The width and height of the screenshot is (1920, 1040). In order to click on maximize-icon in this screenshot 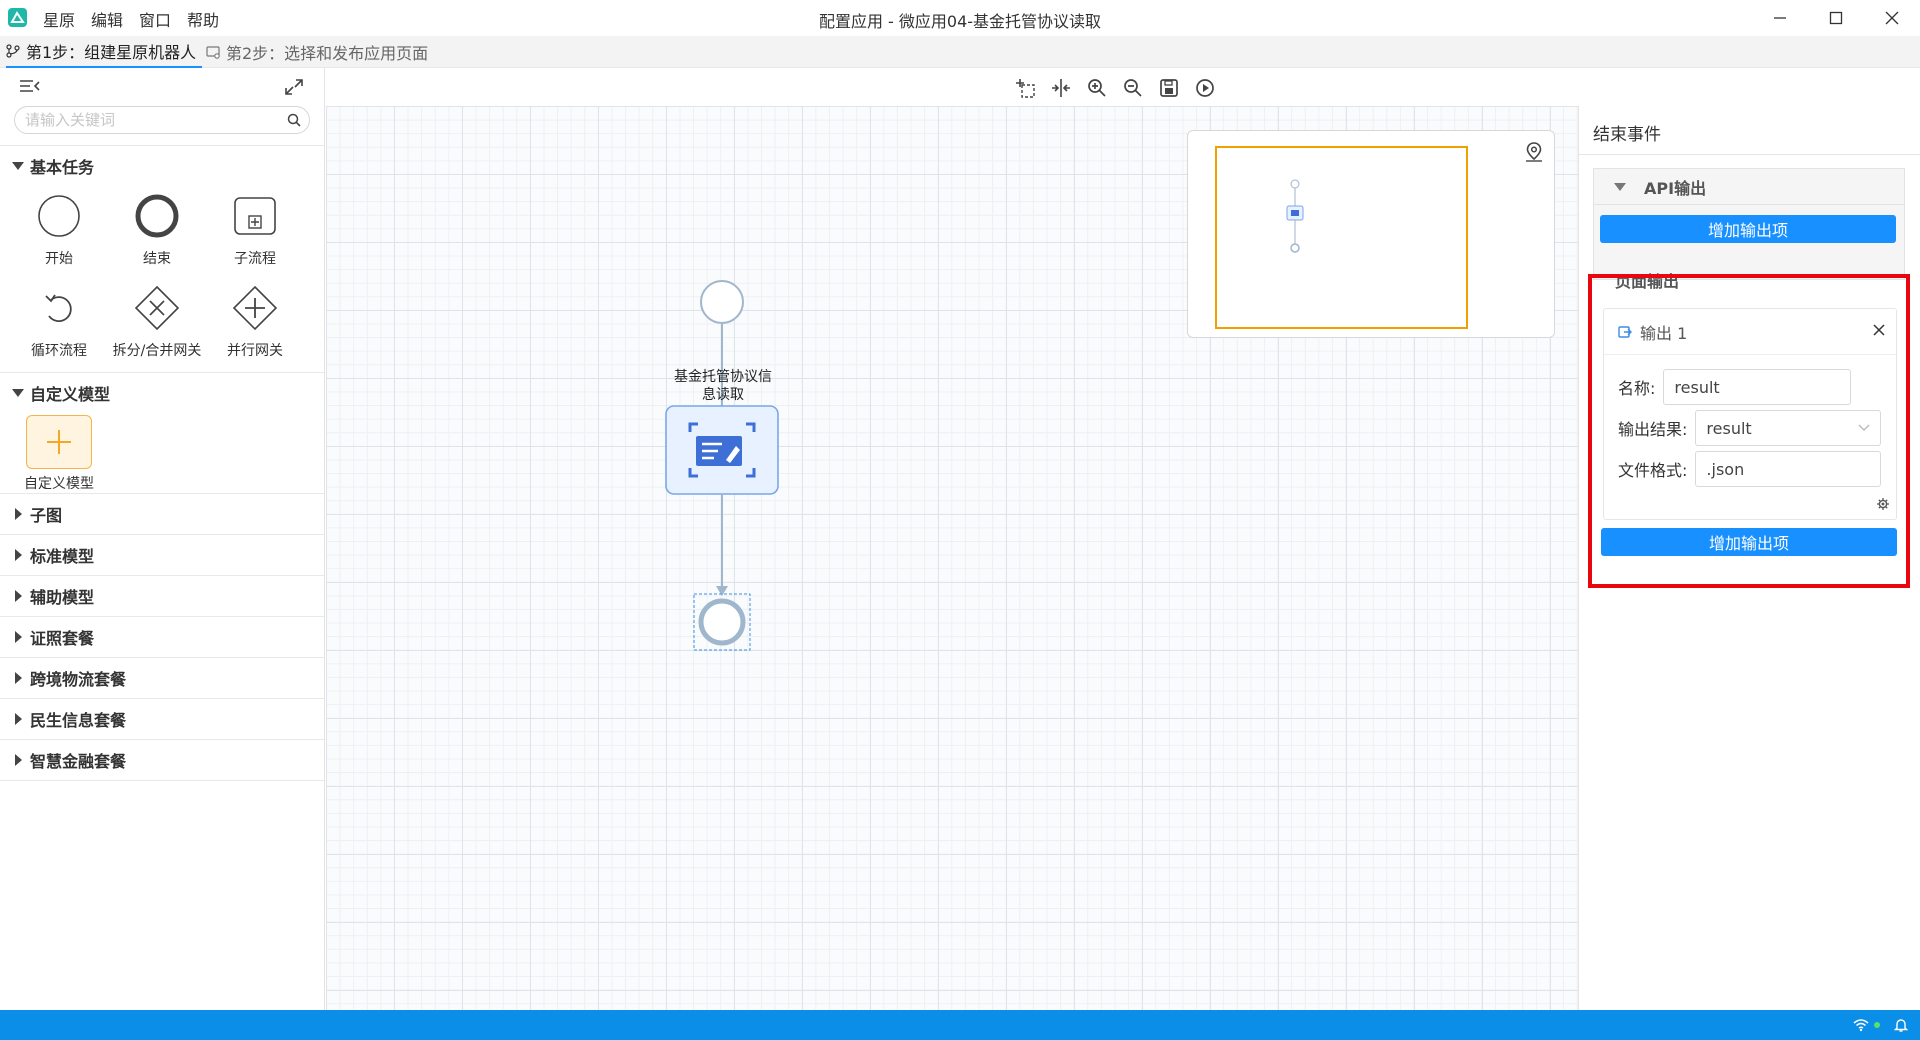, I will do `click(1836, 18)`.